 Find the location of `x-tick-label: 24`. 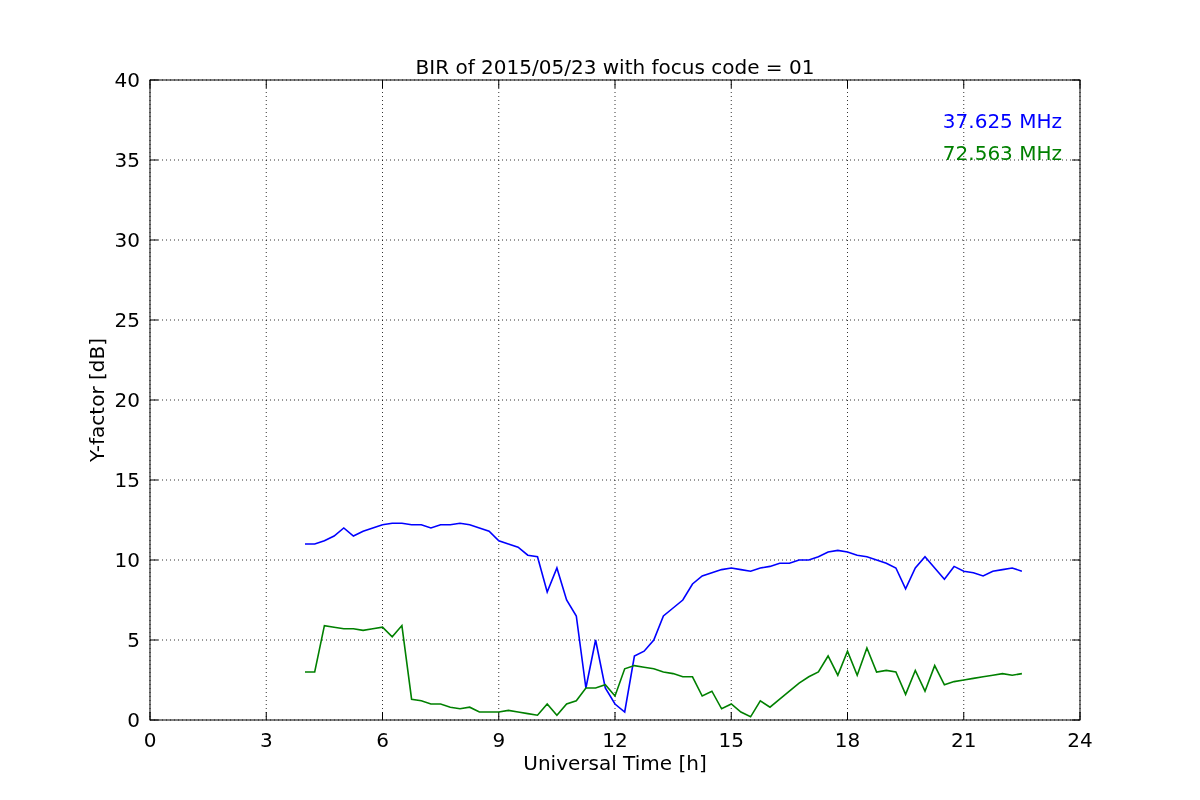

x-tick-label: 24 is located at coordinates (1080, 740).